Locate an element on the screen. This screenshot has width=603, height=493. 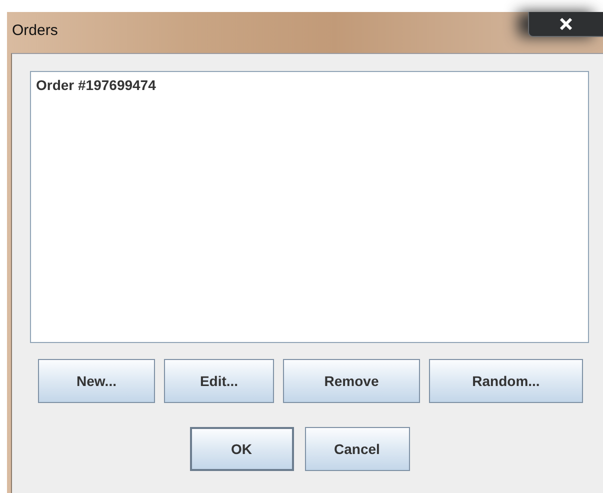
close-icon is located at coordinates (566, 24).